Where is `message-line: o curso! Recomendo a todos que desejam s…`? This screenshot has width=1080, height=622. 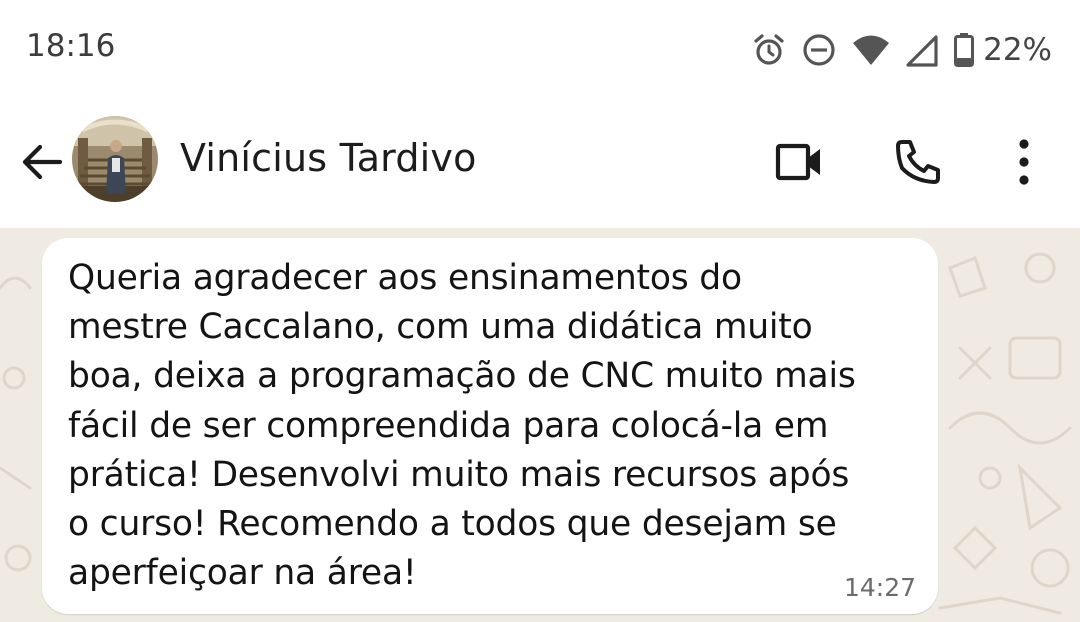
message-line: o curso! Recomendo a todos que desejam s… is located at coordinates (452, 524).